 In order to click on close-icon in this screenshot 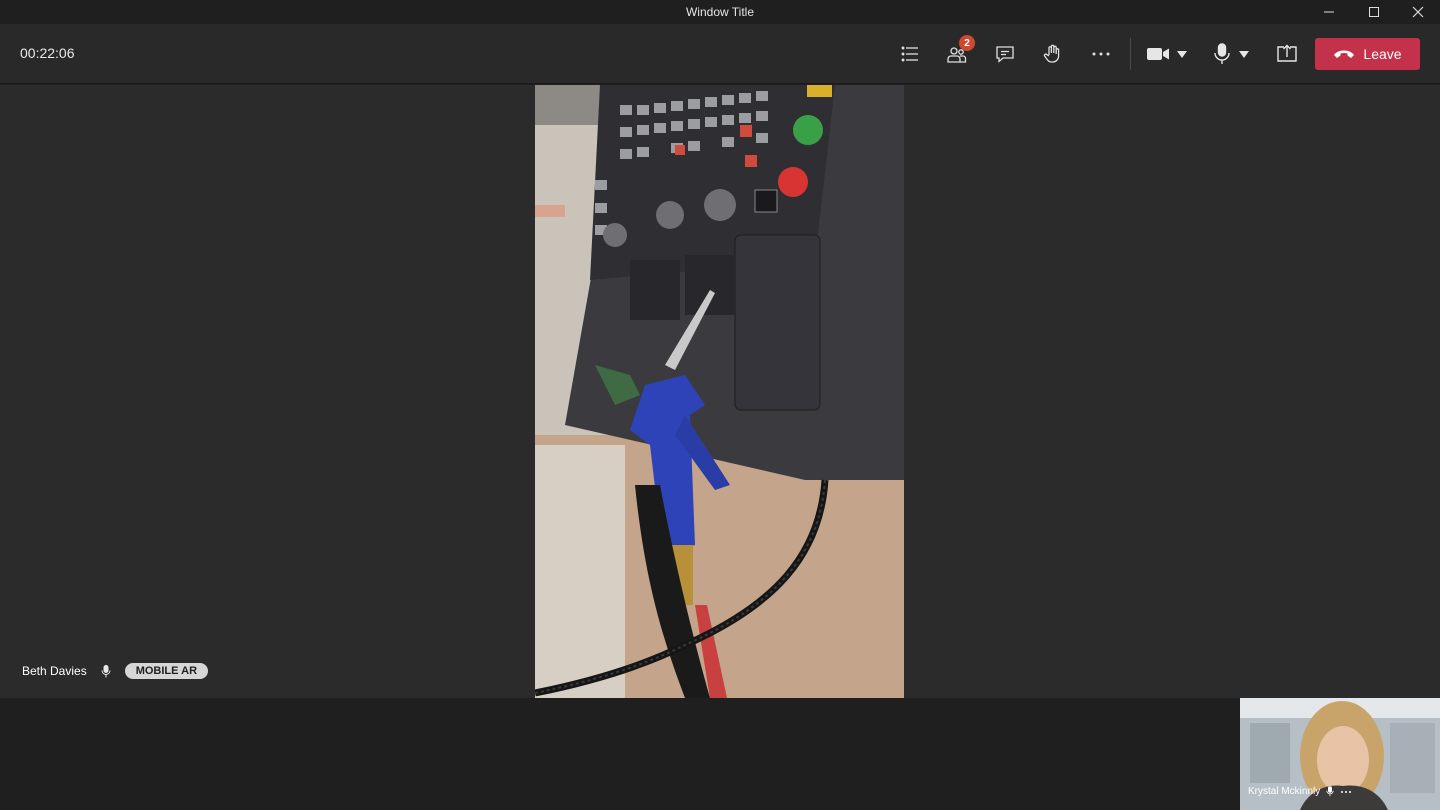, I will do `click(1418, 12)`.